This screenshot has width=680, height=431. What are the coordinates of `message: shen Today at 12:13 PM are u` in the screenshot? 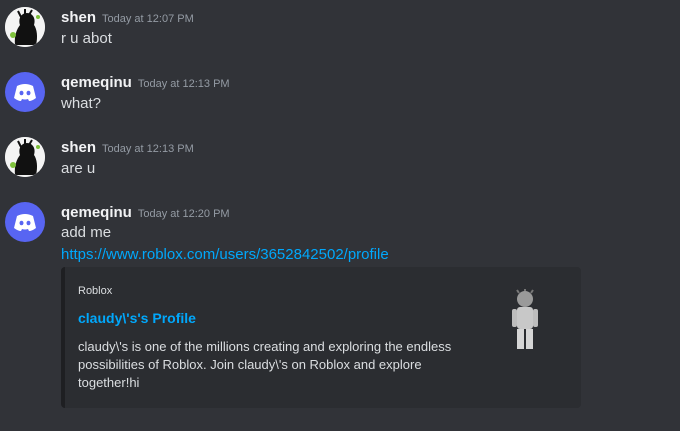 It's located at (340, 160).